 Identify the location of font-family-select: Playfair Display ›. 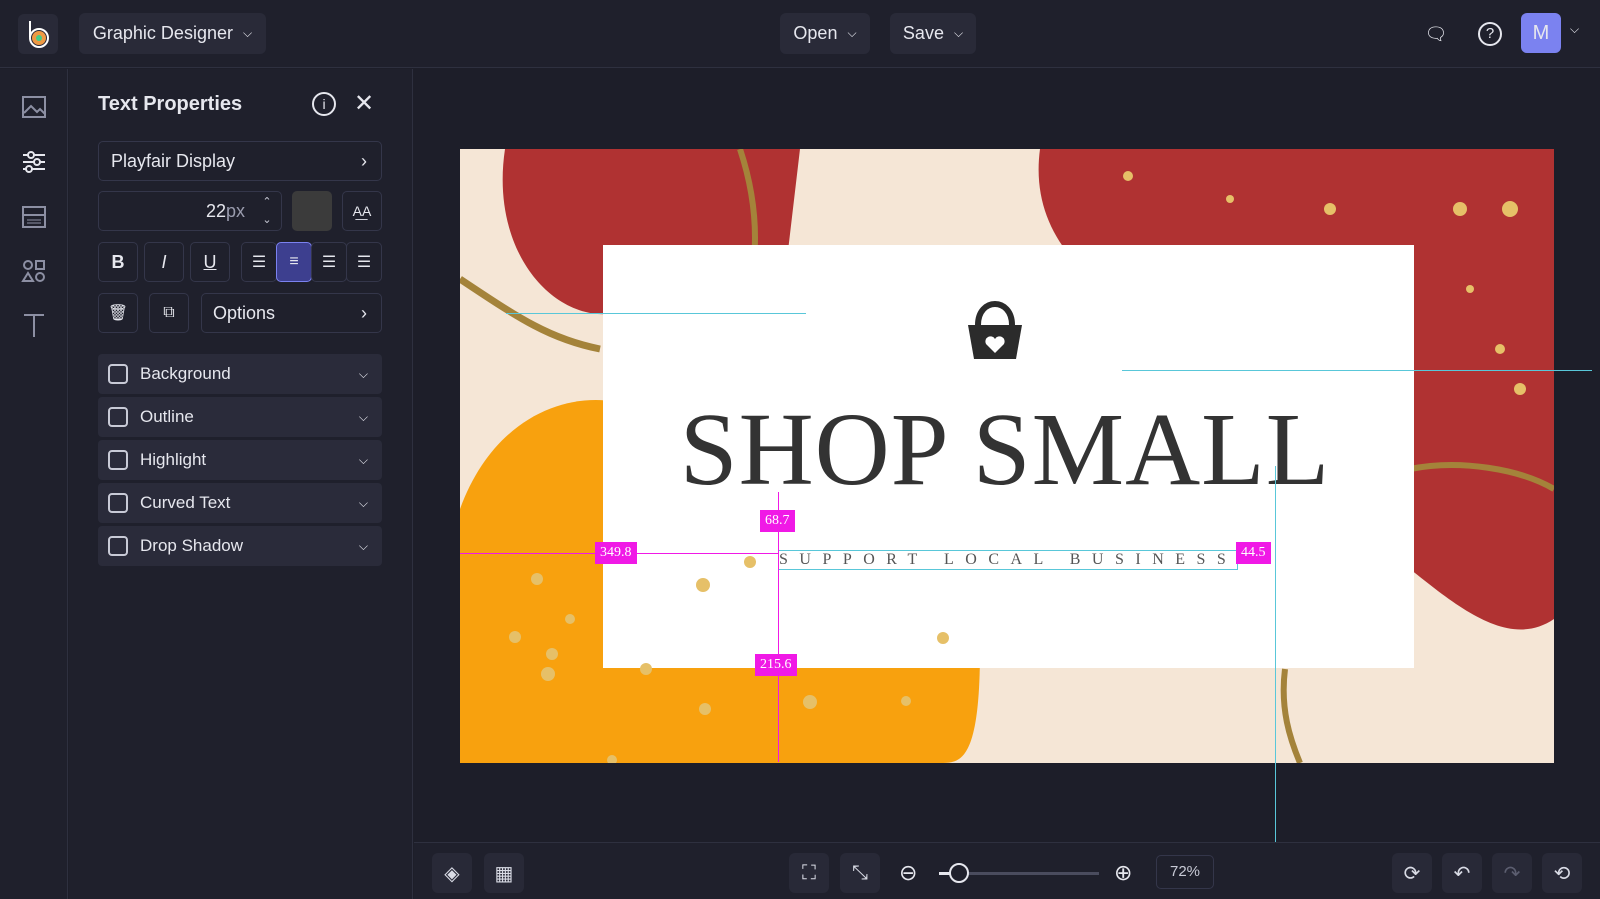
(240, 161).